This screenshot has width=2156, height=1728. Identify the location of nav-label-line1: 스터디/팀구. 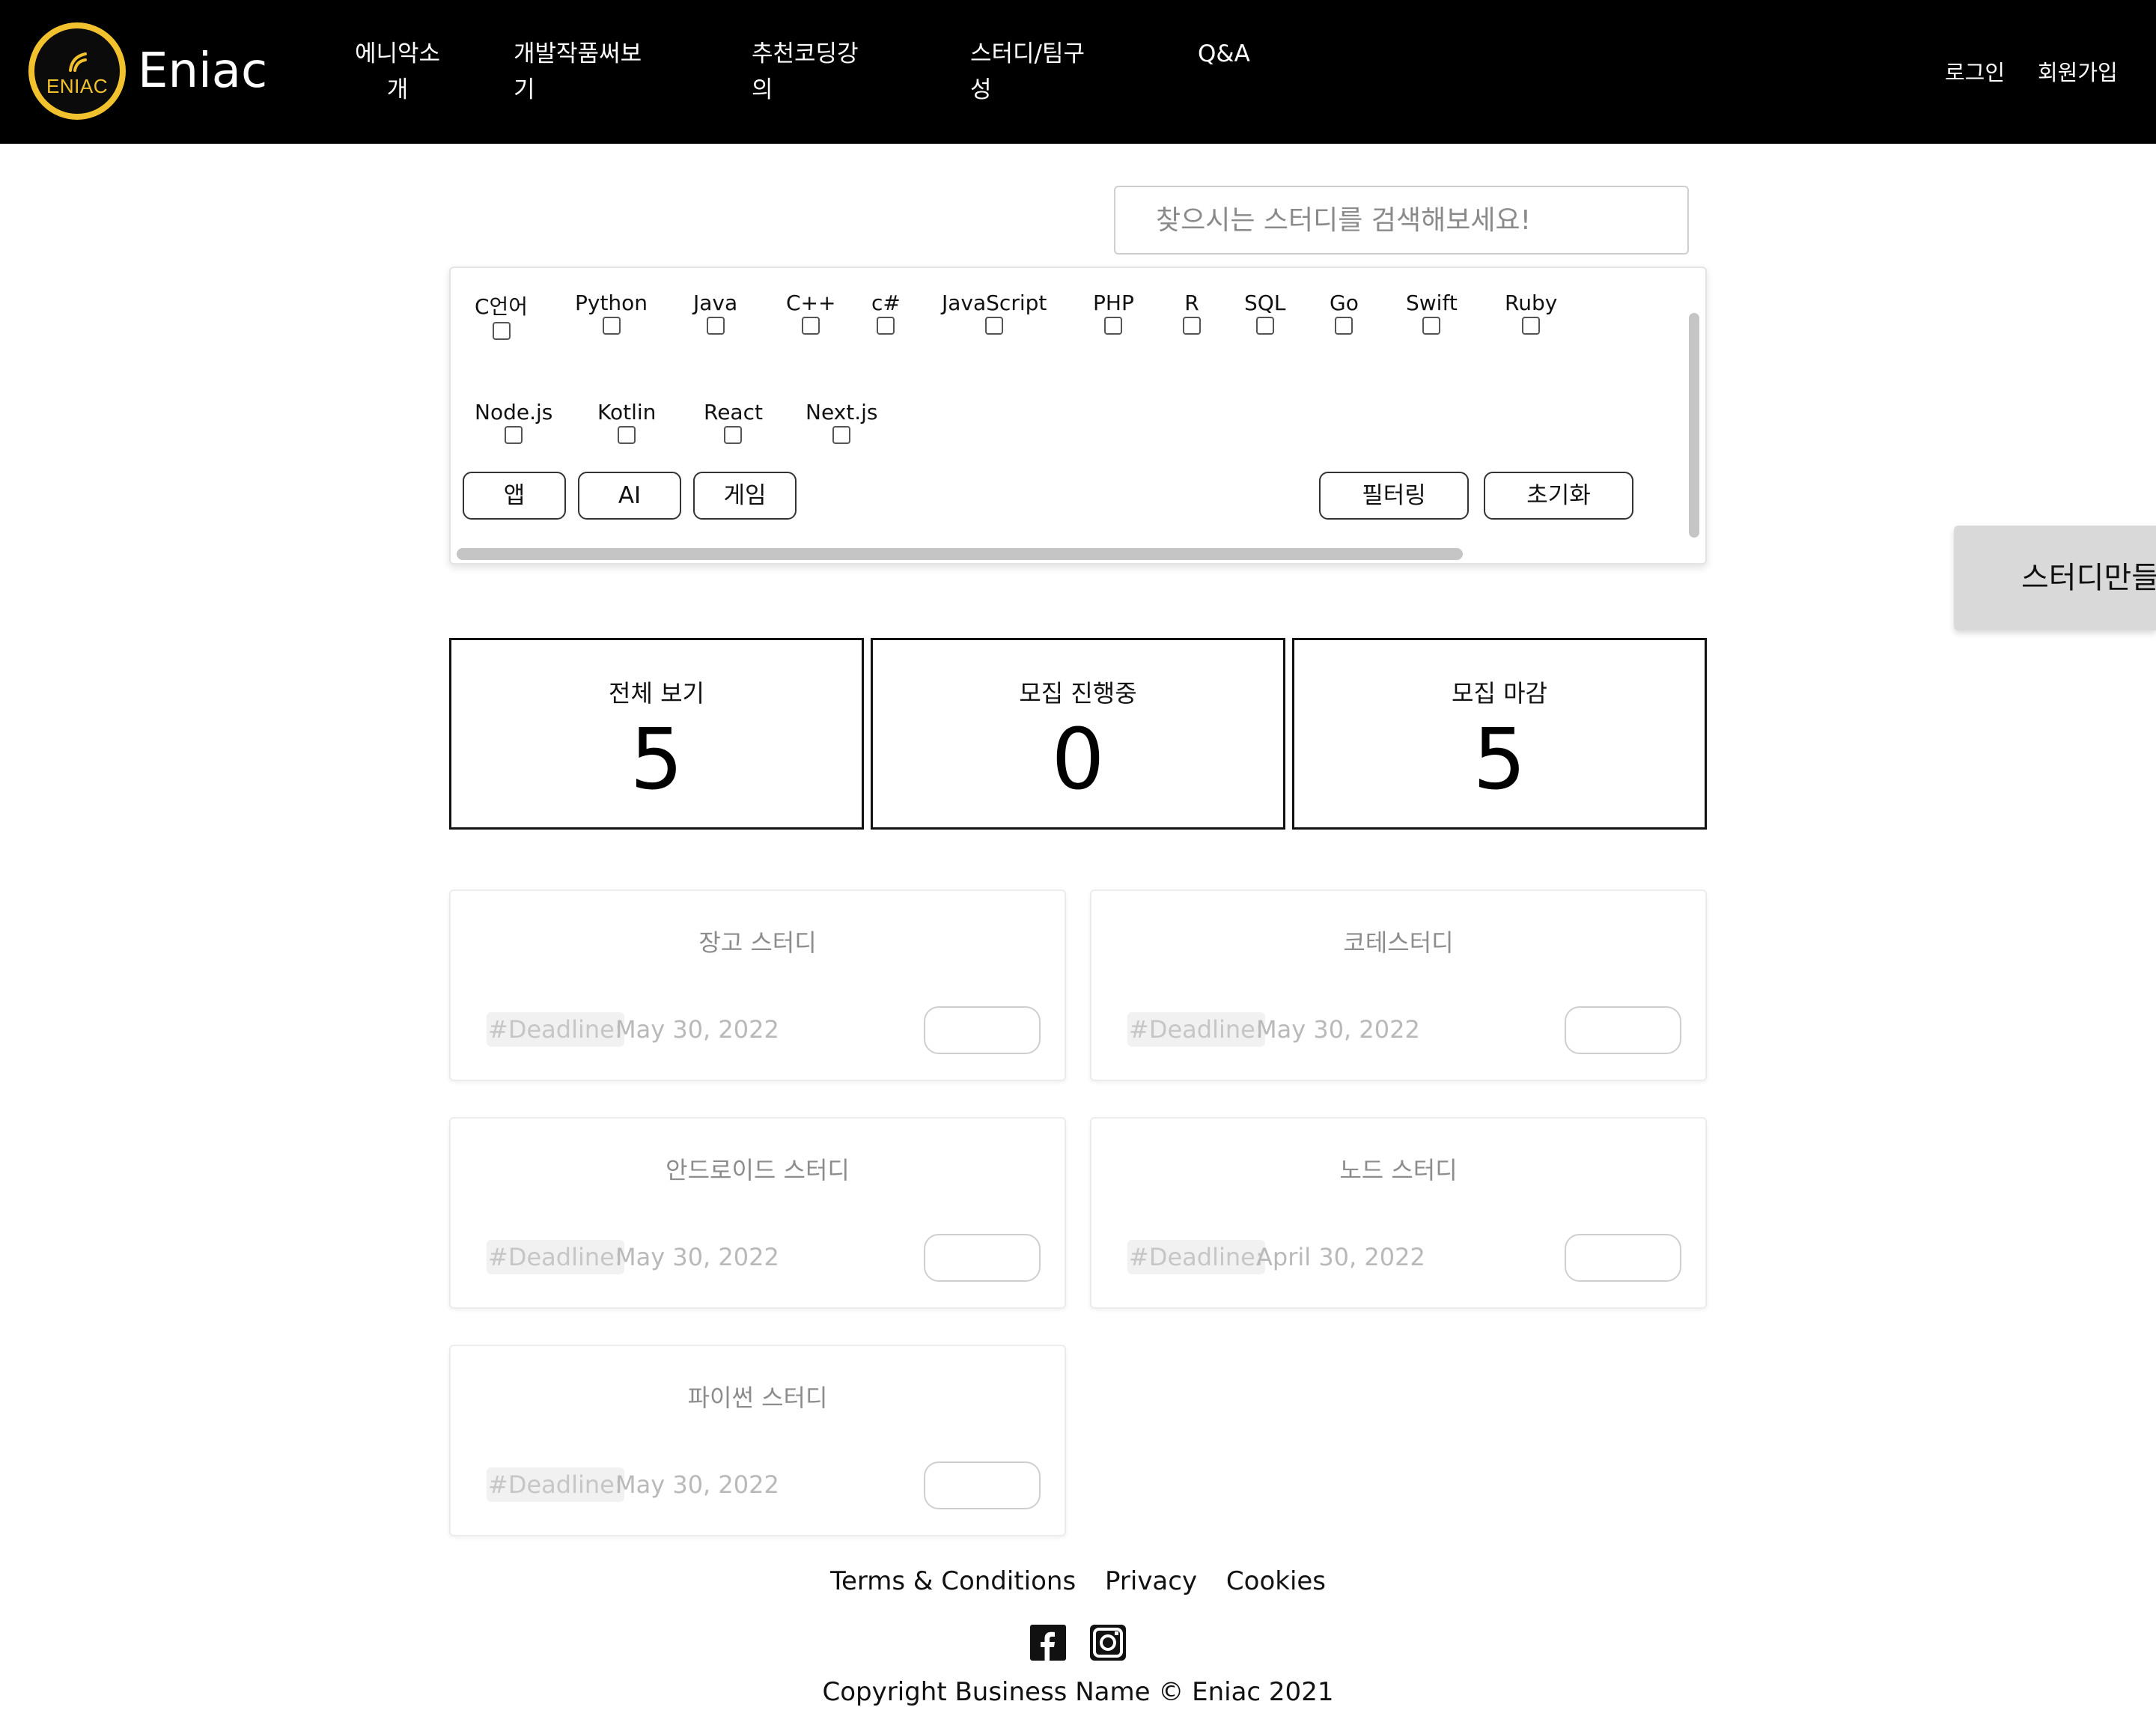
(1027, 53).